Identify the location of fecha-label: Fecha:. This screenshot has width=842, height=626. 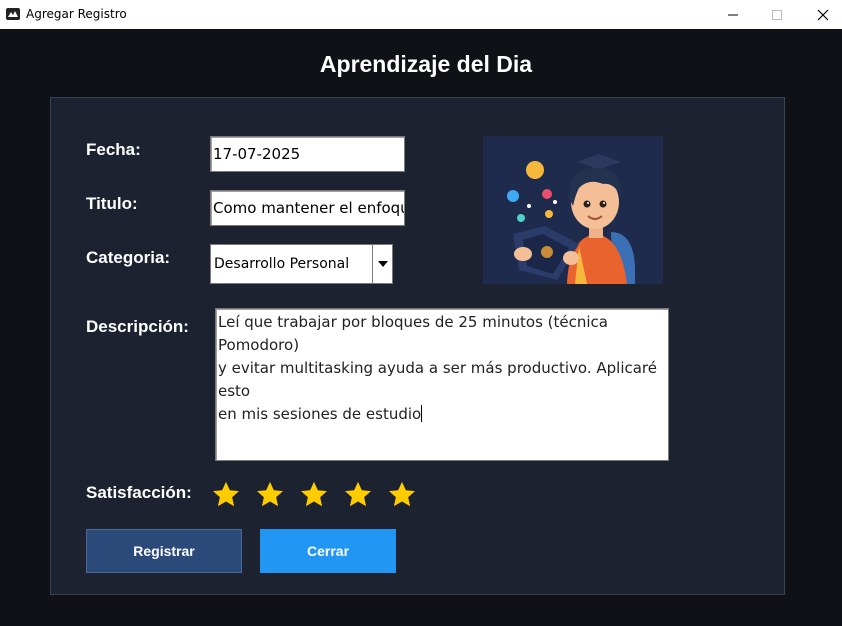
(113, 149).